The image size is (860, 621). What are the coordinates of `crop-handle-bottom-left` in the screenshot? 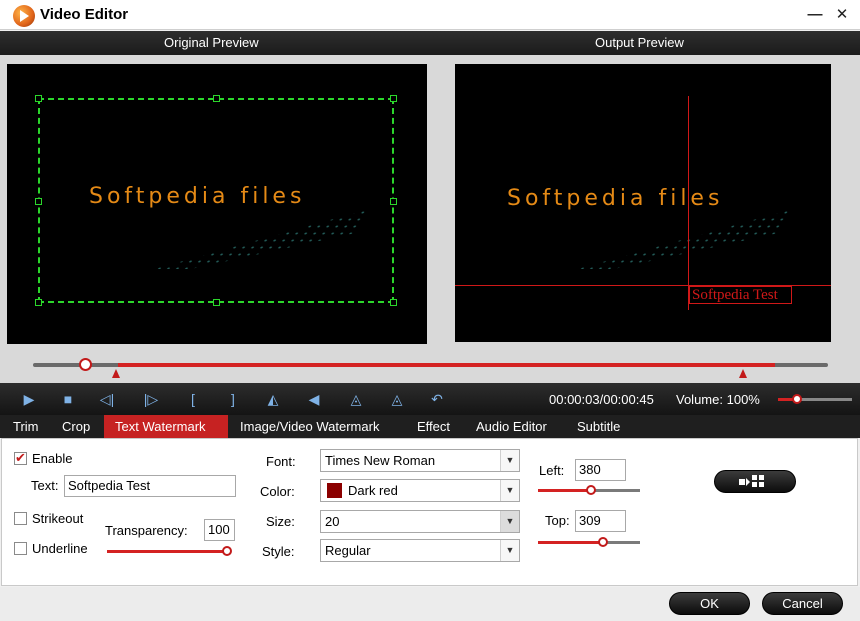 It's located at (38, 302).